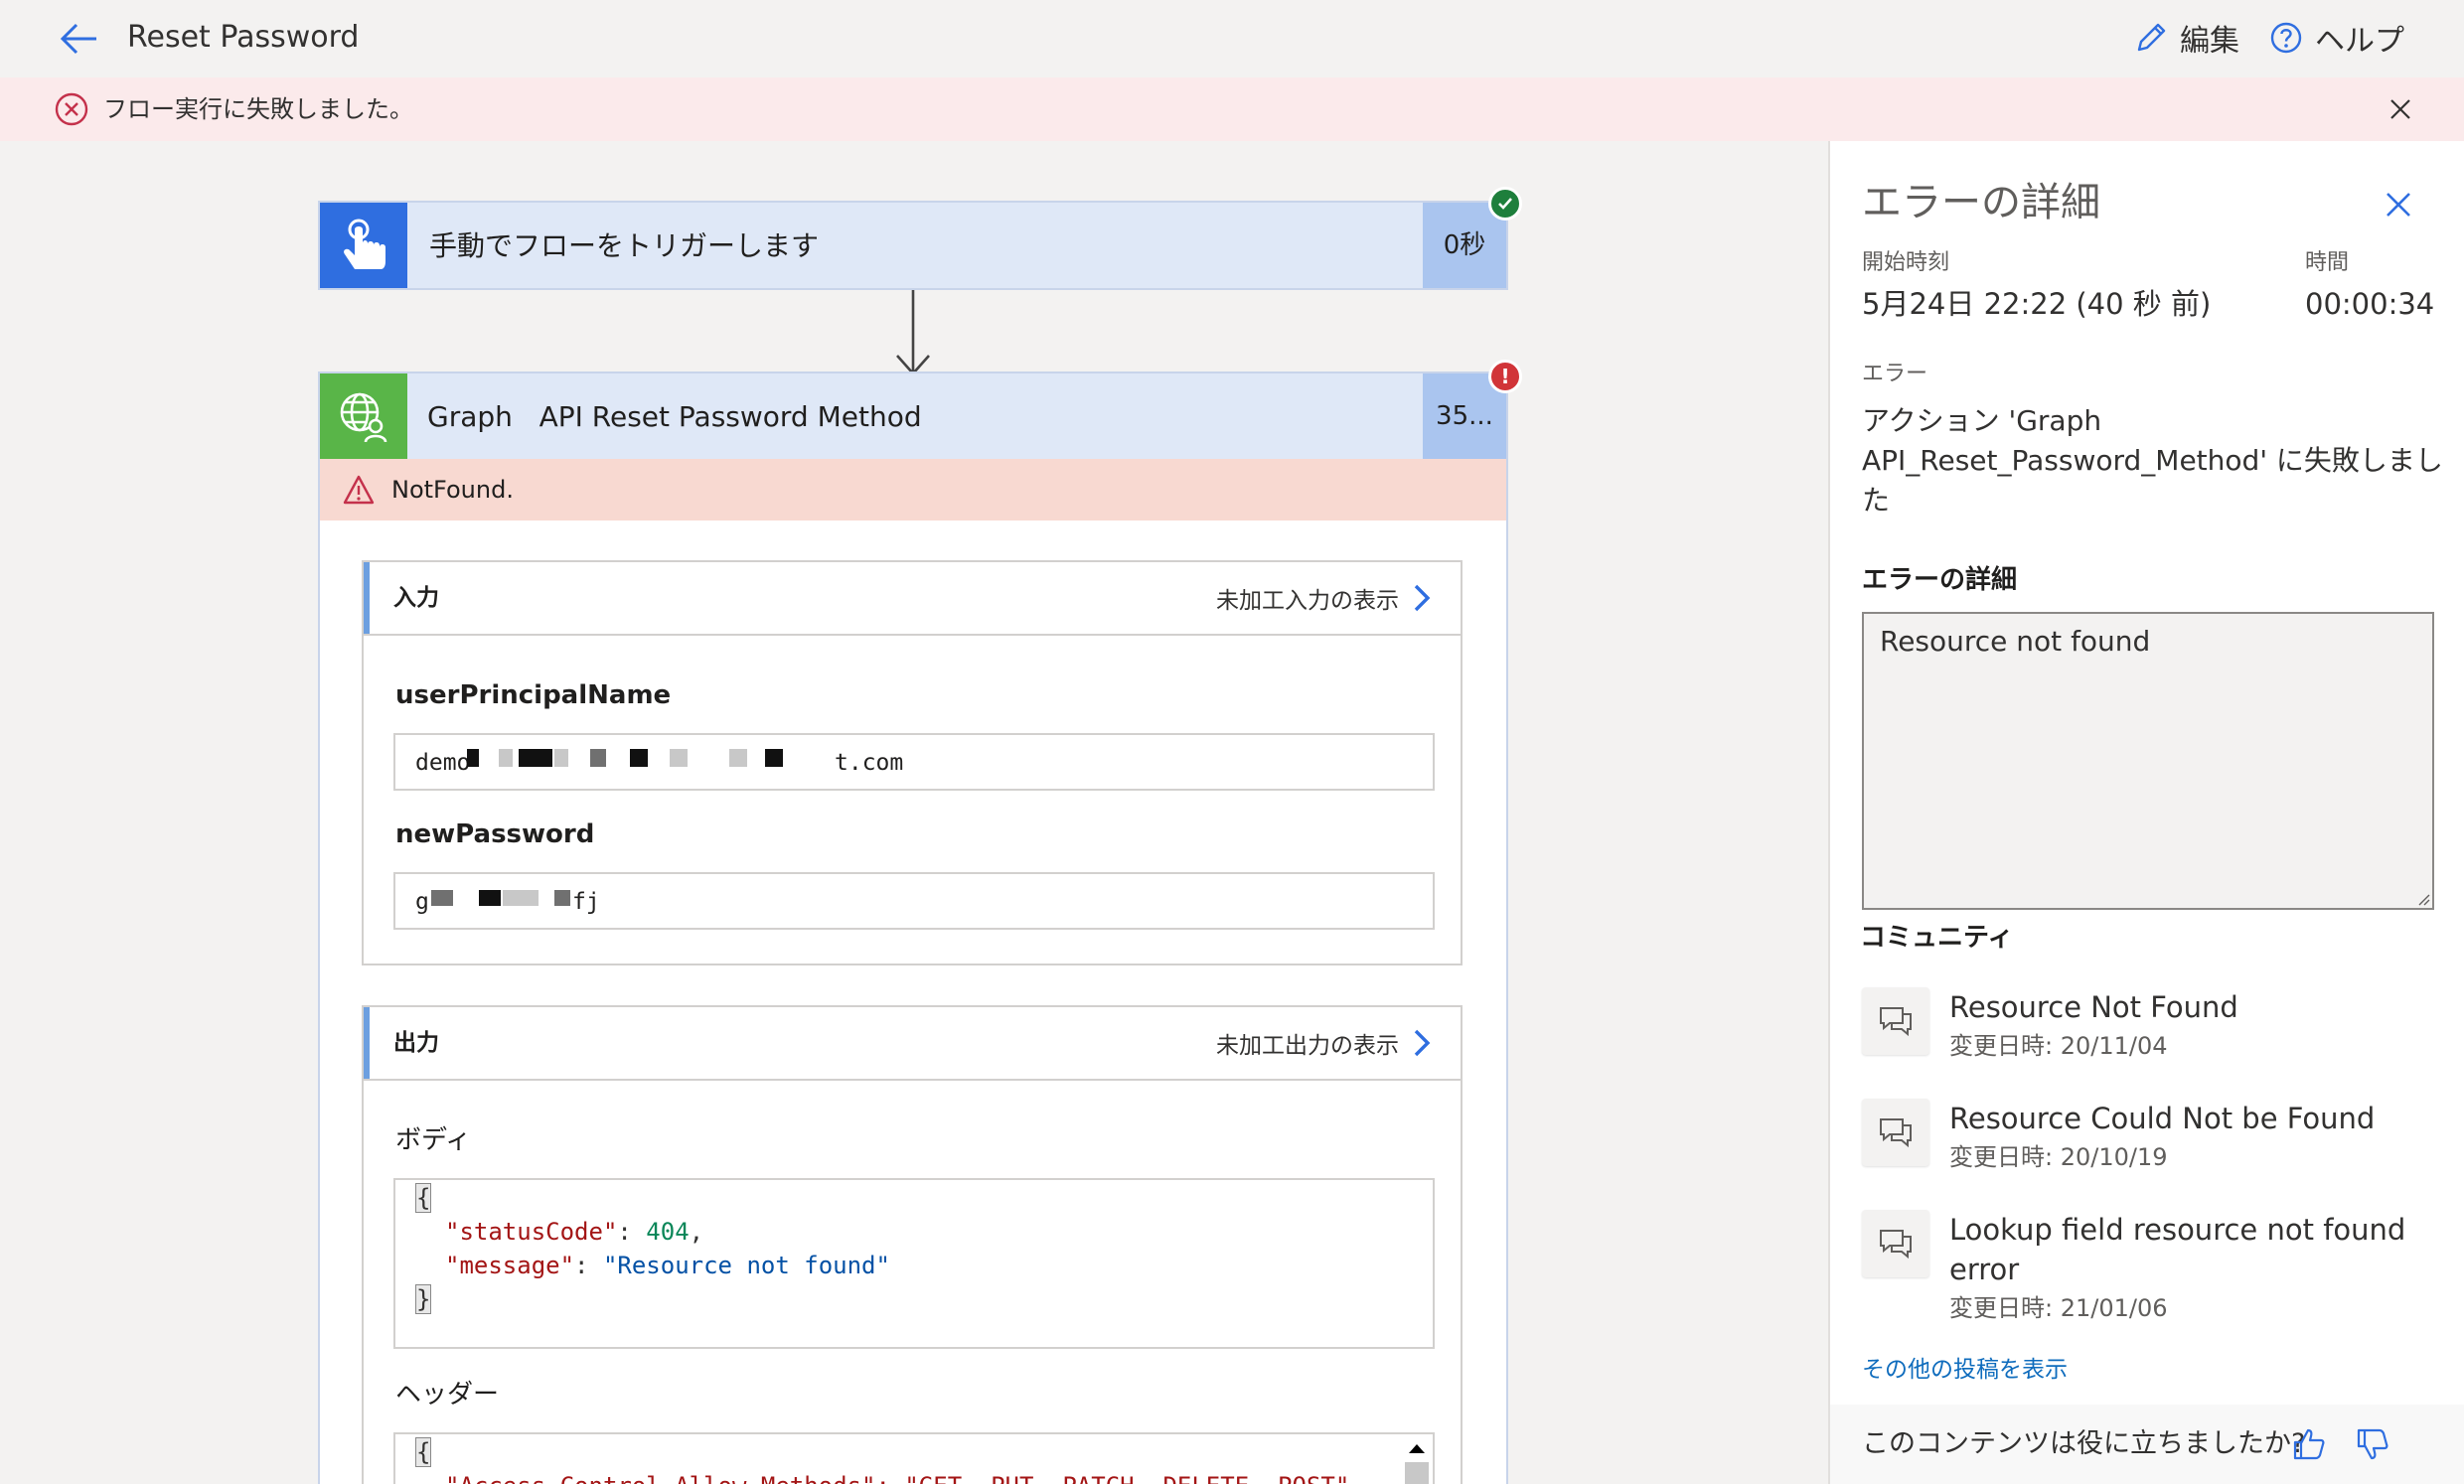 Image resolution: width=2464 pixels, height=1484 pixels. I want to click on show-raw-outputs-link: 未加工出力の表示, so click(1323, 1043).